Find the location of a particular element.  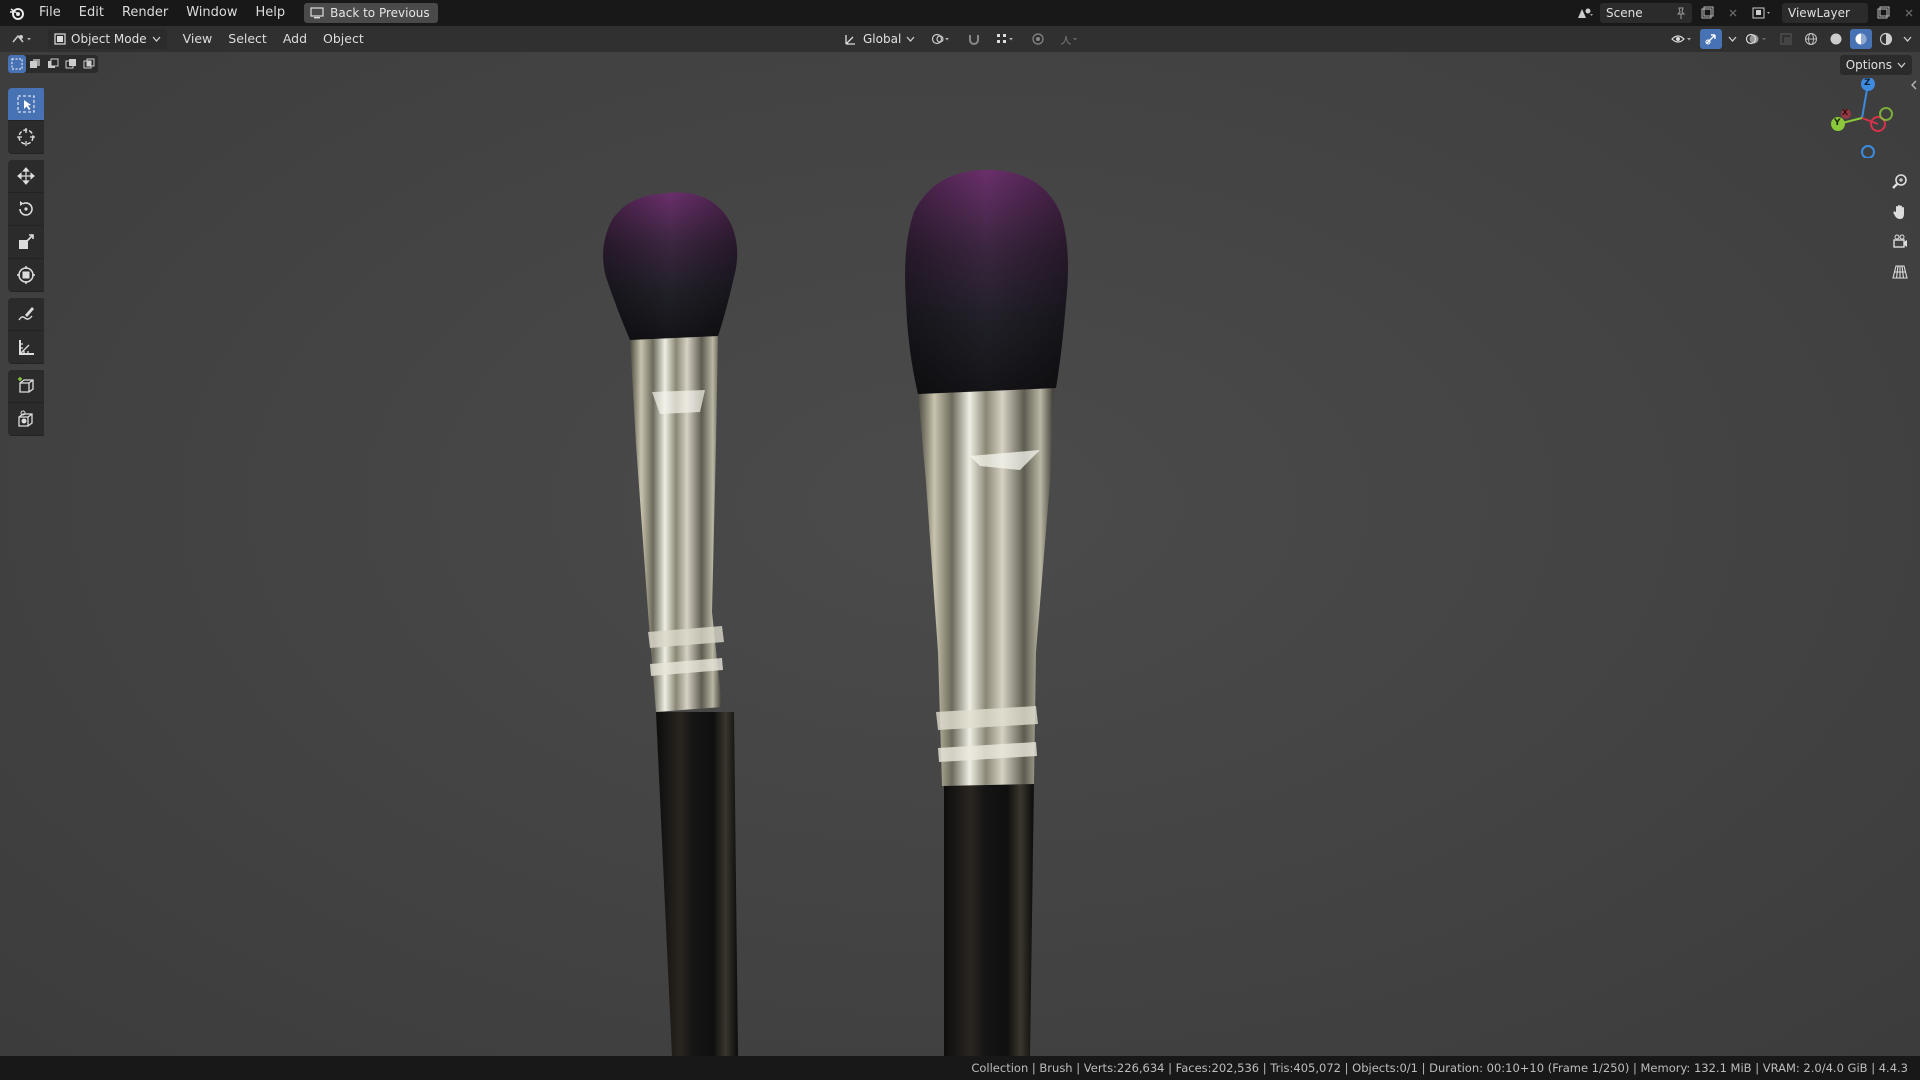

falloff-icon is located at coordinates (1070, 39).